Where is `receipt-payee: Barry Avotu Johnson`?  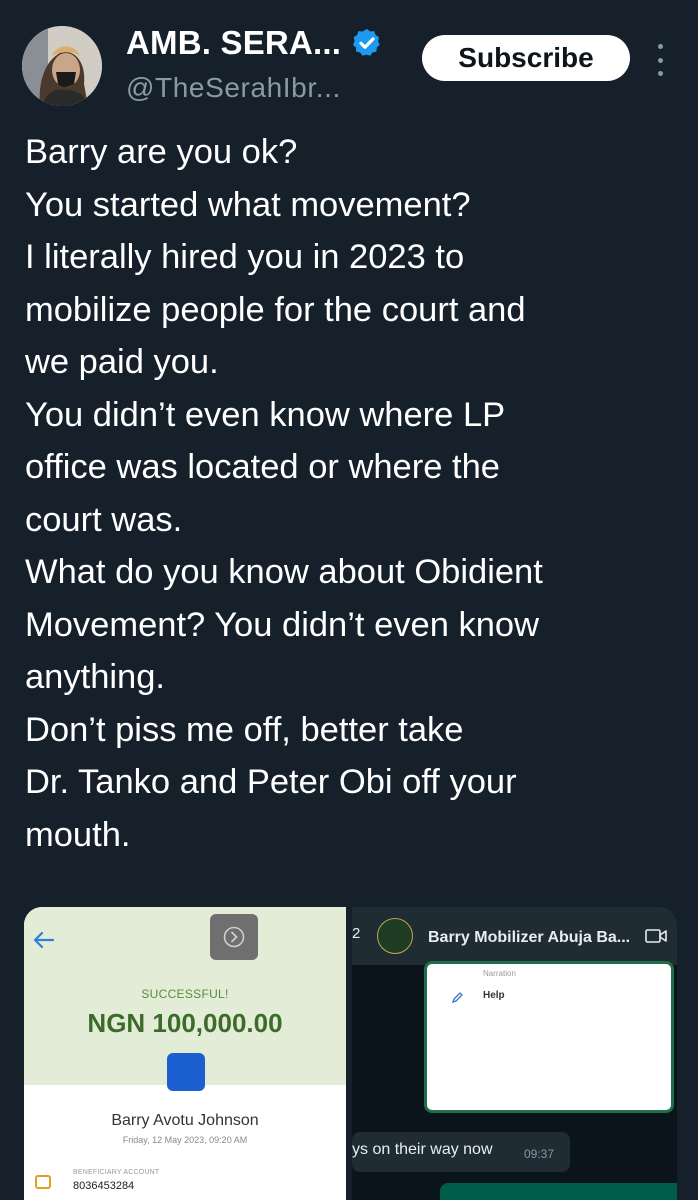
receipt-payee: Barry Avotu Johnson is located at coordinates (185, 1120).